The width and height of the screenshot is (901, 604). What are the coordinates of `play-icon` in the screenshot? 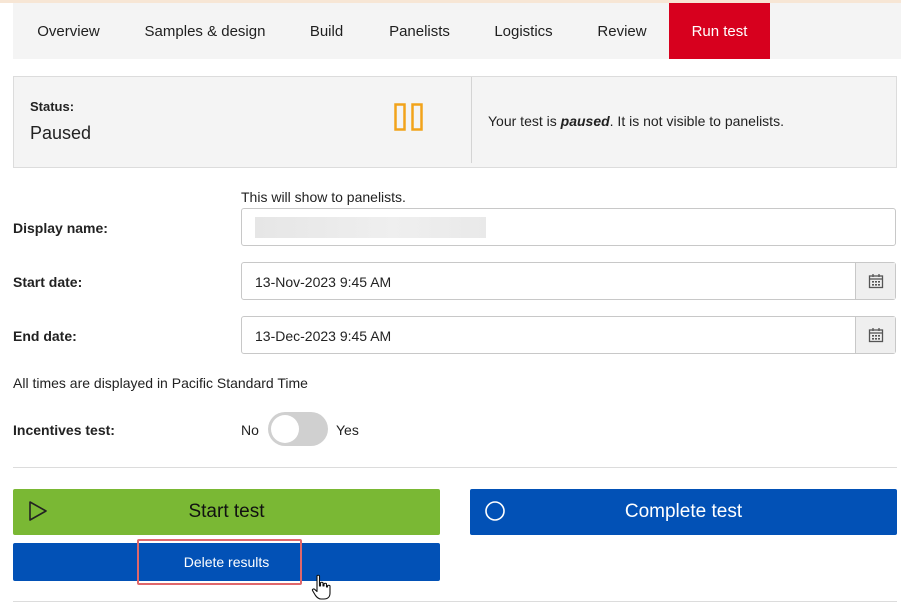 It's located at (38, 511).